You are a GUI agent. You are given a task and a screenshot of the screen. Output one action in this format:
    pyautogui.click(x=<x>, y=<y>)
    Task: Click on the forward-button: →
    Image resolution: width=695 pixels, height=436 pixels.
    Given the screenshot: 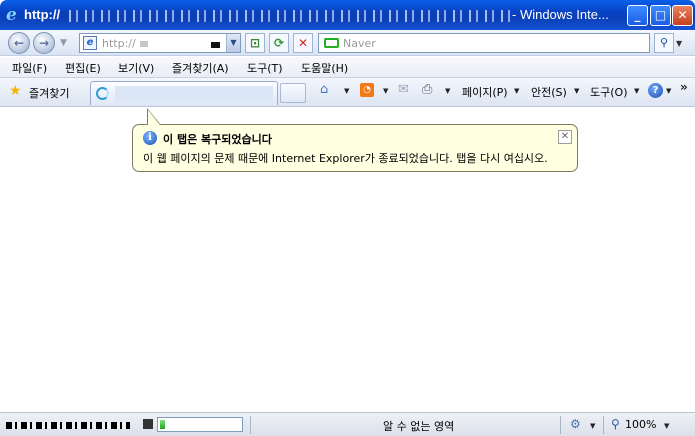 What is the action you would take?
    pyautogui.click(x=44, y=43)
    